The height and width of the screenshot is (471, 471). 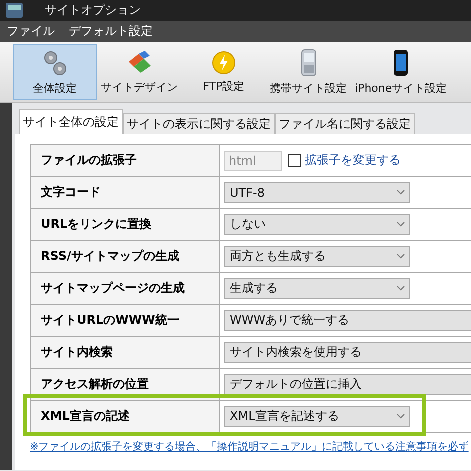 I want to click on dropdown: XML宣言を記述する, so click(x=317, y=416).